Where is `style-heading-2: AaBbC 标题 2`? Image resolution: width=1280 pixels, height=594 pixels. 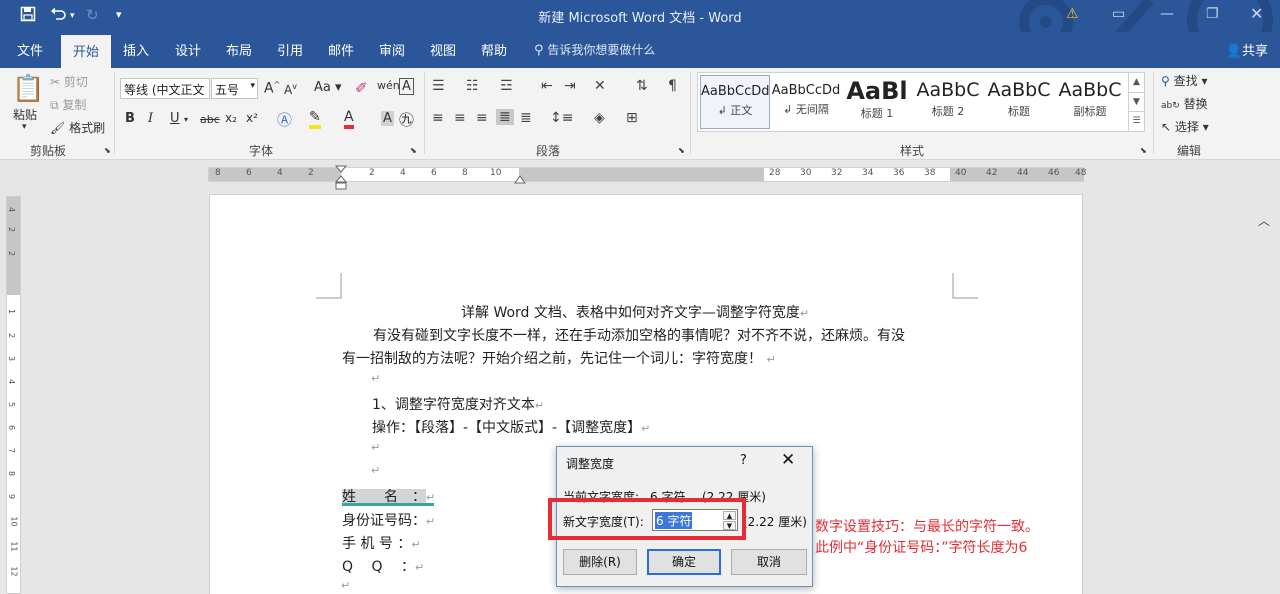
style-heading-2: AaBbC 标题 2 is located at coordinates (948, 102).